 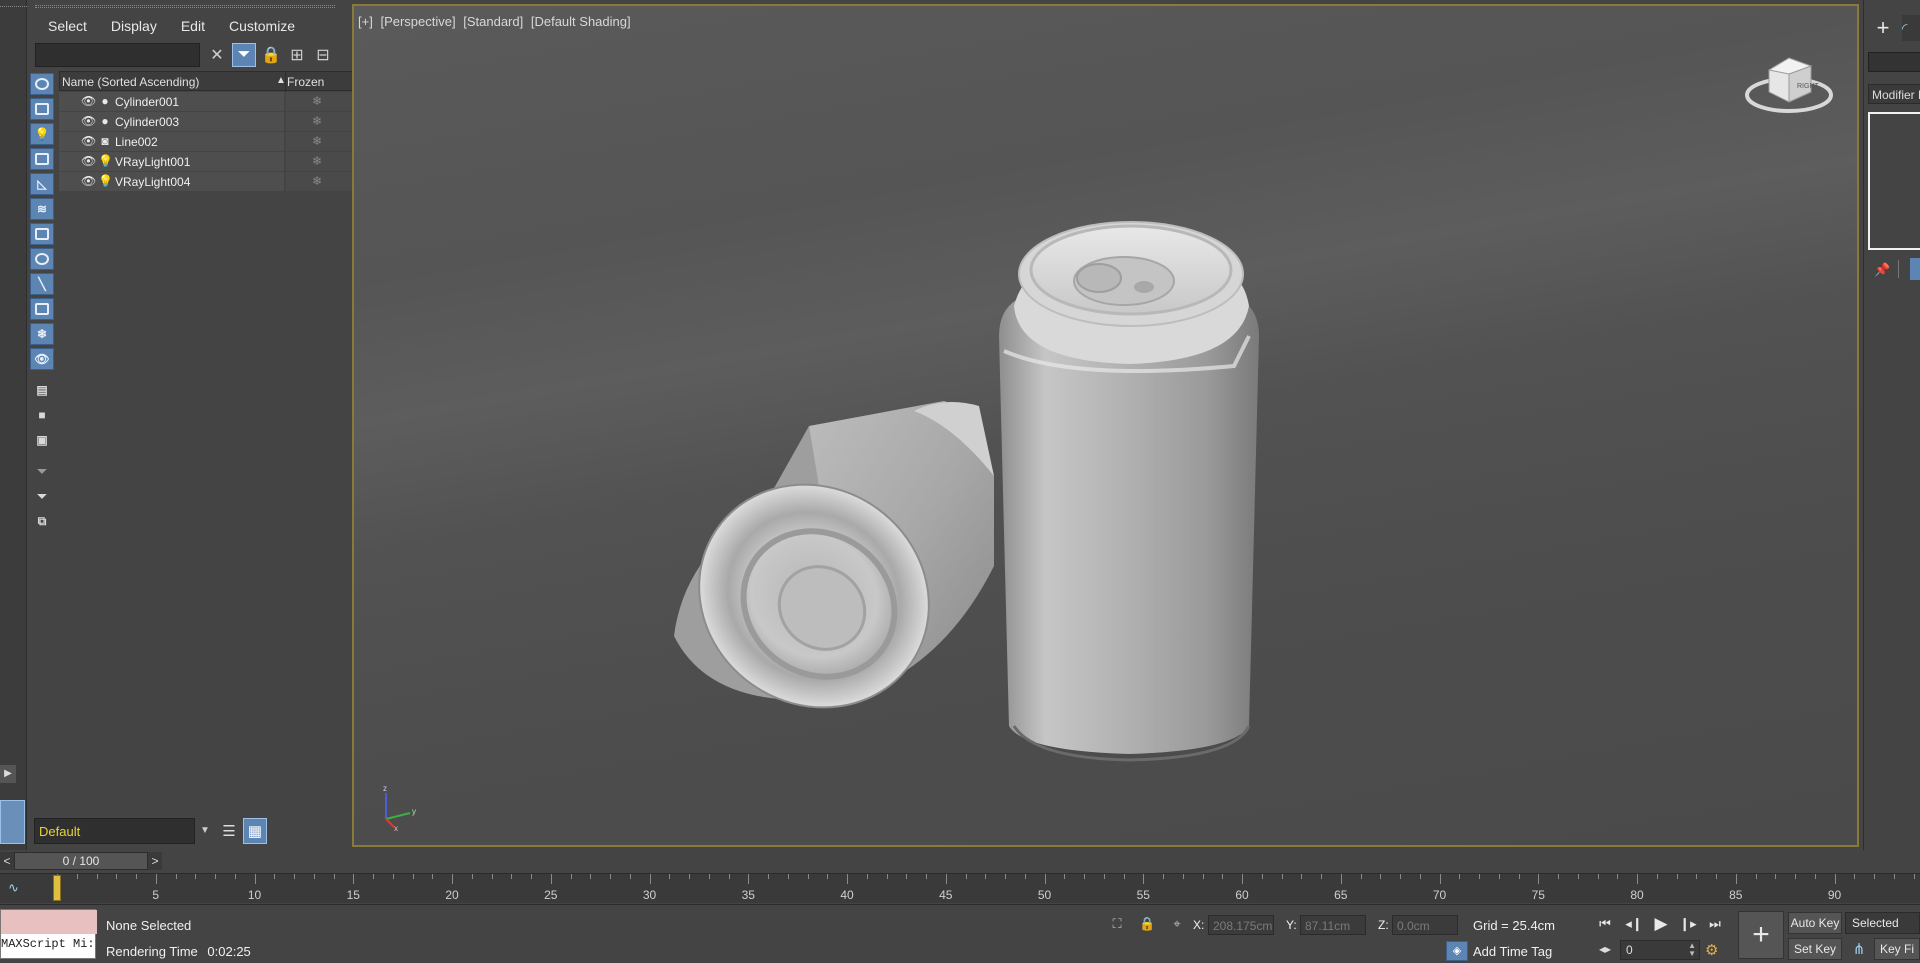 What do you see at coordinates (7, 861) in the screenshot?
I see `prev-frame-button: <` at bounding box center [7, 861].